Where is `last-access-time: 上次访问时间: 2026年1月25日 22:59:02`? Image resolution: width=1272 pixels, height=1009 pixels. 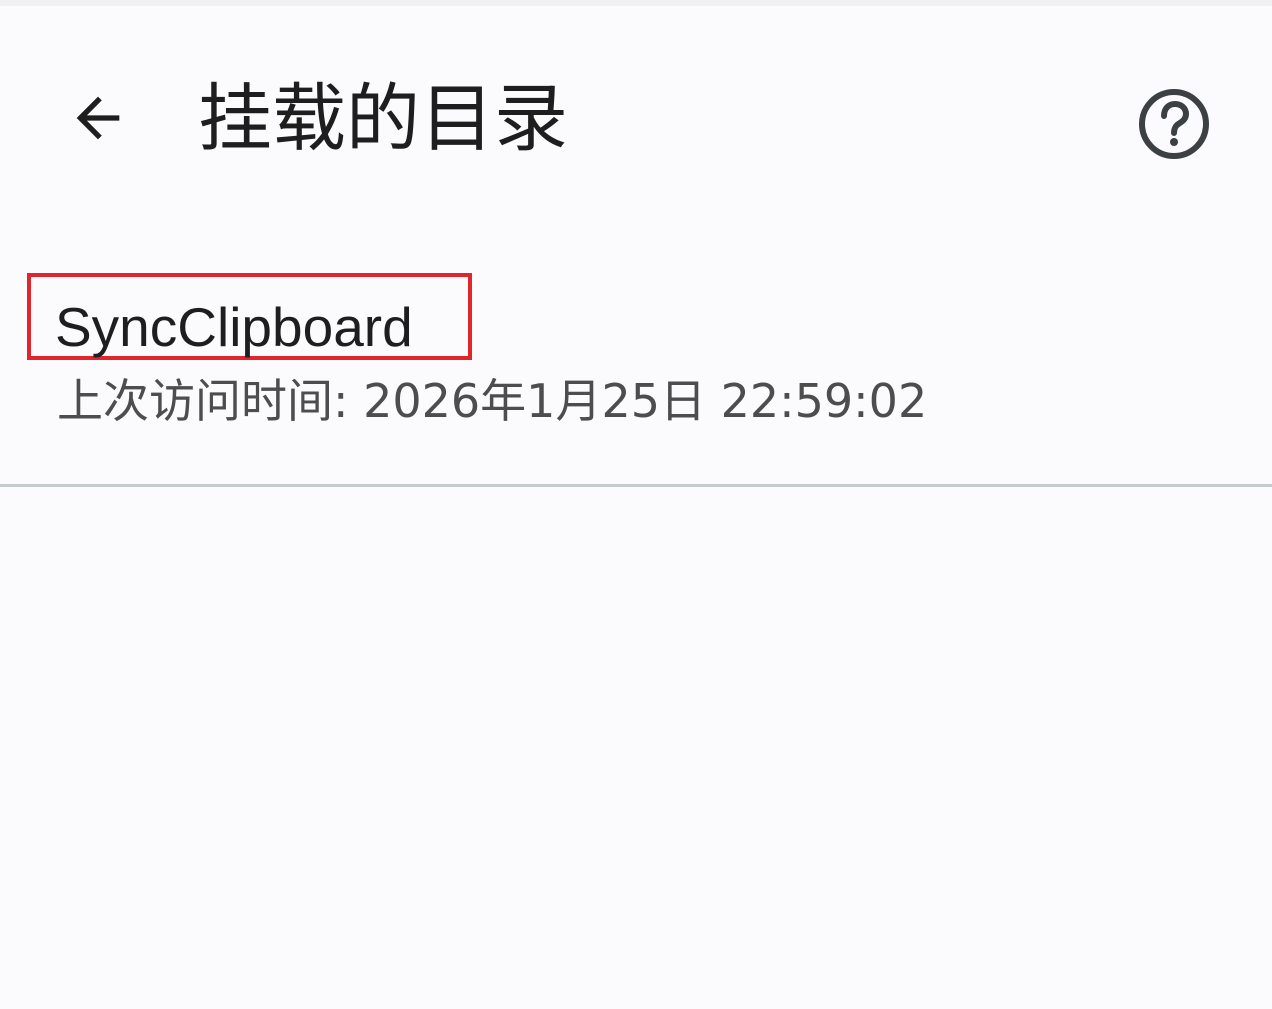
last-access-time: 上次访问时间: 2026年1月25日 22:59:02 is located at coordinates (492, 401).